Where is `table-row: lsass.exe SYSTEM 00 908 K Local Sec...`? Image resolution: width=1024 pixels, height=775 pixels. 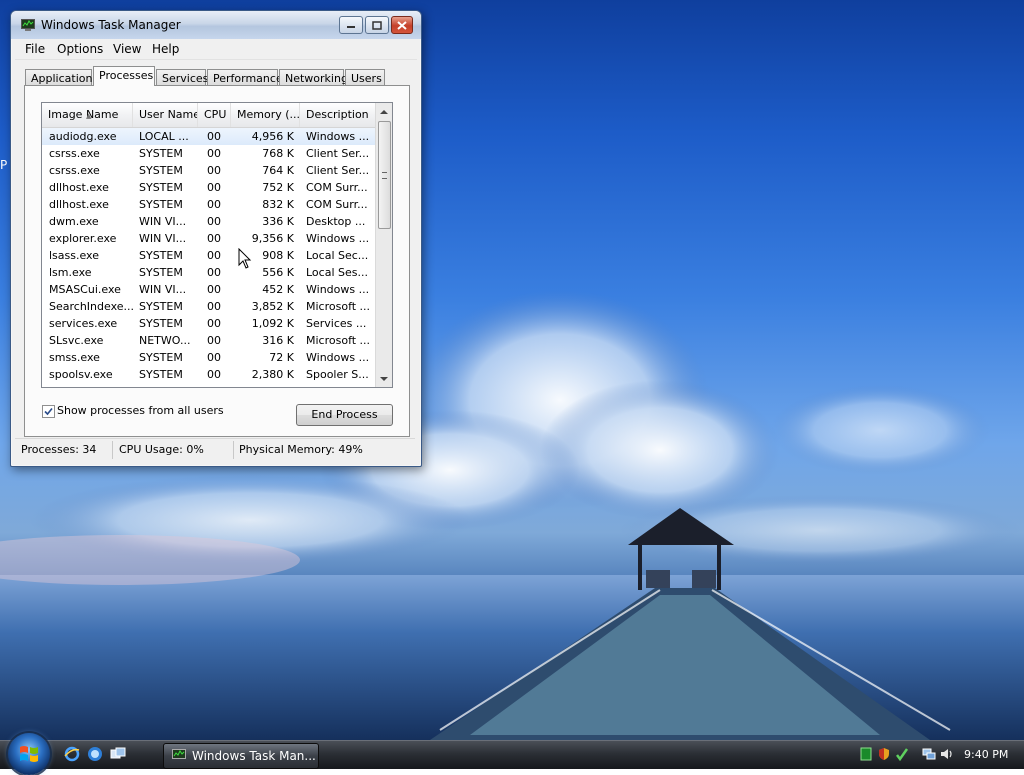 table-row: lsass.exe SYSTEM 00 908 K Local Sec... is located at coordinates (208, 255).